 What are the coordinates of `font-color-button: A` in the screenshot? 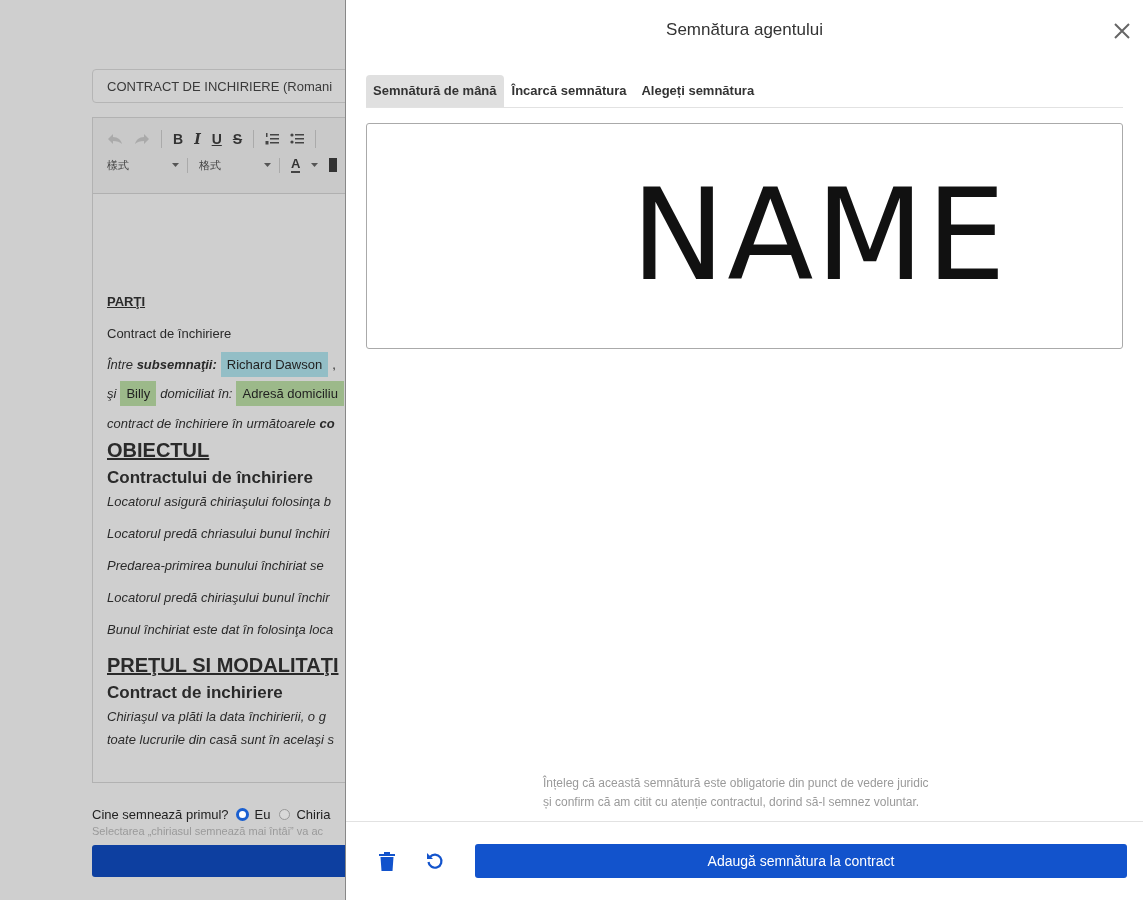 It's located at (296, 165).